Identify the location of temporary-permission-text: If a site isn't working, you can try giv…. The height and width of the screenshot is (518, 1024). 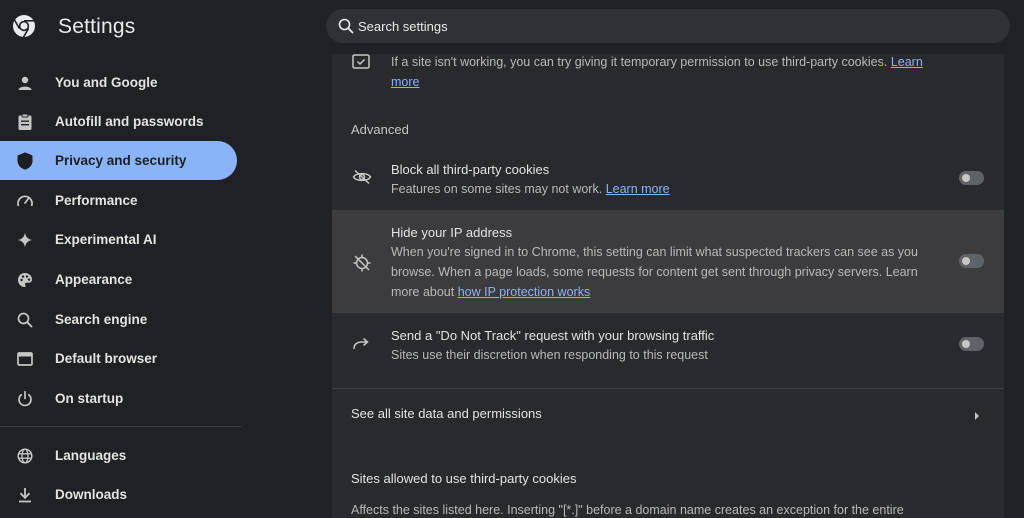
(639, 62).